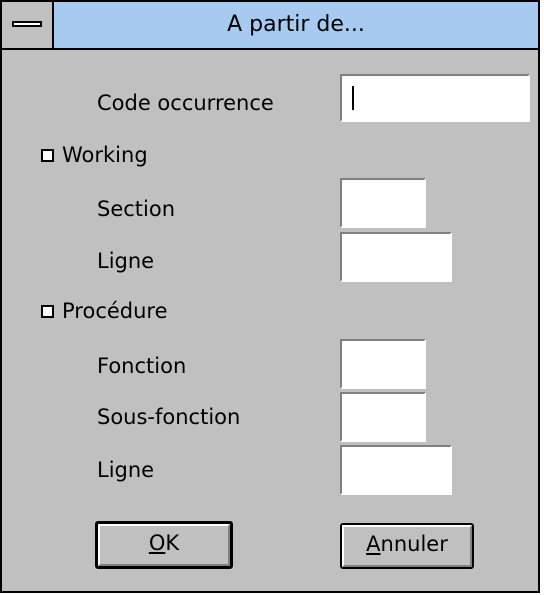 The height and width of the screenshot is (595, 544). I want to click on section-label: Section, so click(136, 209).